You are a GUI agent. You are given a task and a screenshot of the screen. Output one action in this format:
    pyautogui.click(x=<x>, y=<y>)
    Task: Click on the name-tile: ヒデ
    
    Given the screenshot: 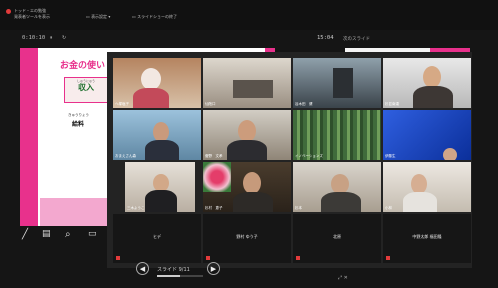 What is the action you would take?
    pyautogui.click(x=157, y=238)
    